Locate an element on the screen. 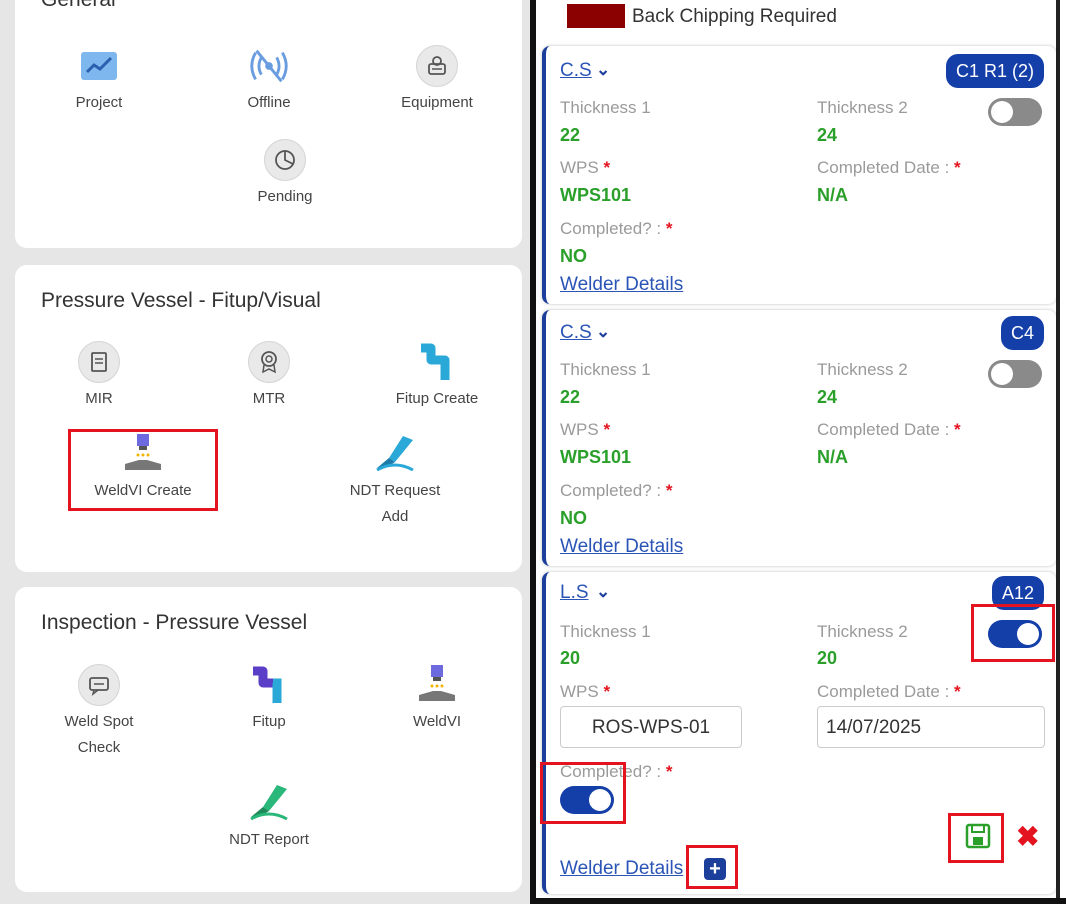  tile-label: NDT Request is located at coordinates (395, 490).